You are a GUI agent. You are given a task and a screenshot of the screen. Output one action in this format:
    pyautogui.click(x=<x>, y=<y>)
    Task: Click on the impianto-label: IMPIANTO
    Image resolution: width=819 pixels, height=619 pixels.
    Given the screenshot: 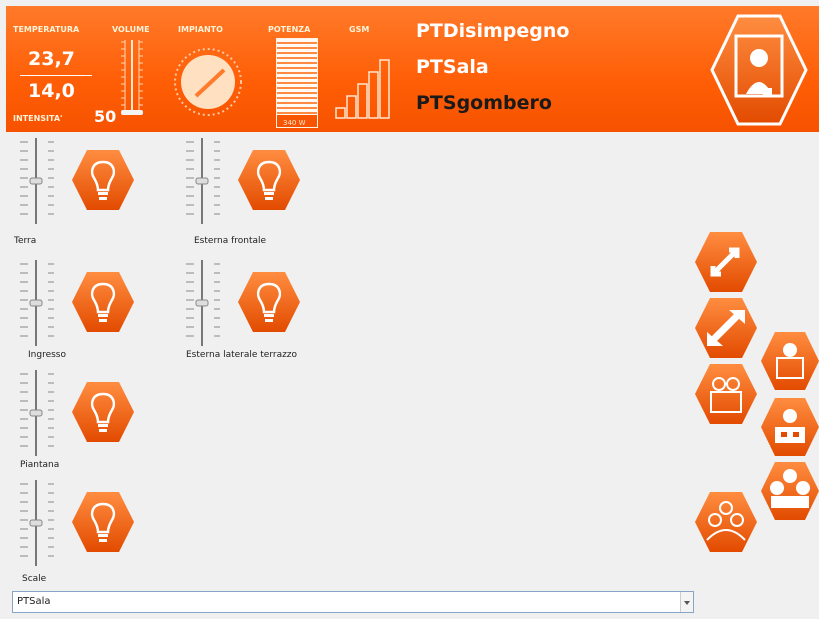 What is the action you would take?
    pyautogui.click(x=200, y=29)
    